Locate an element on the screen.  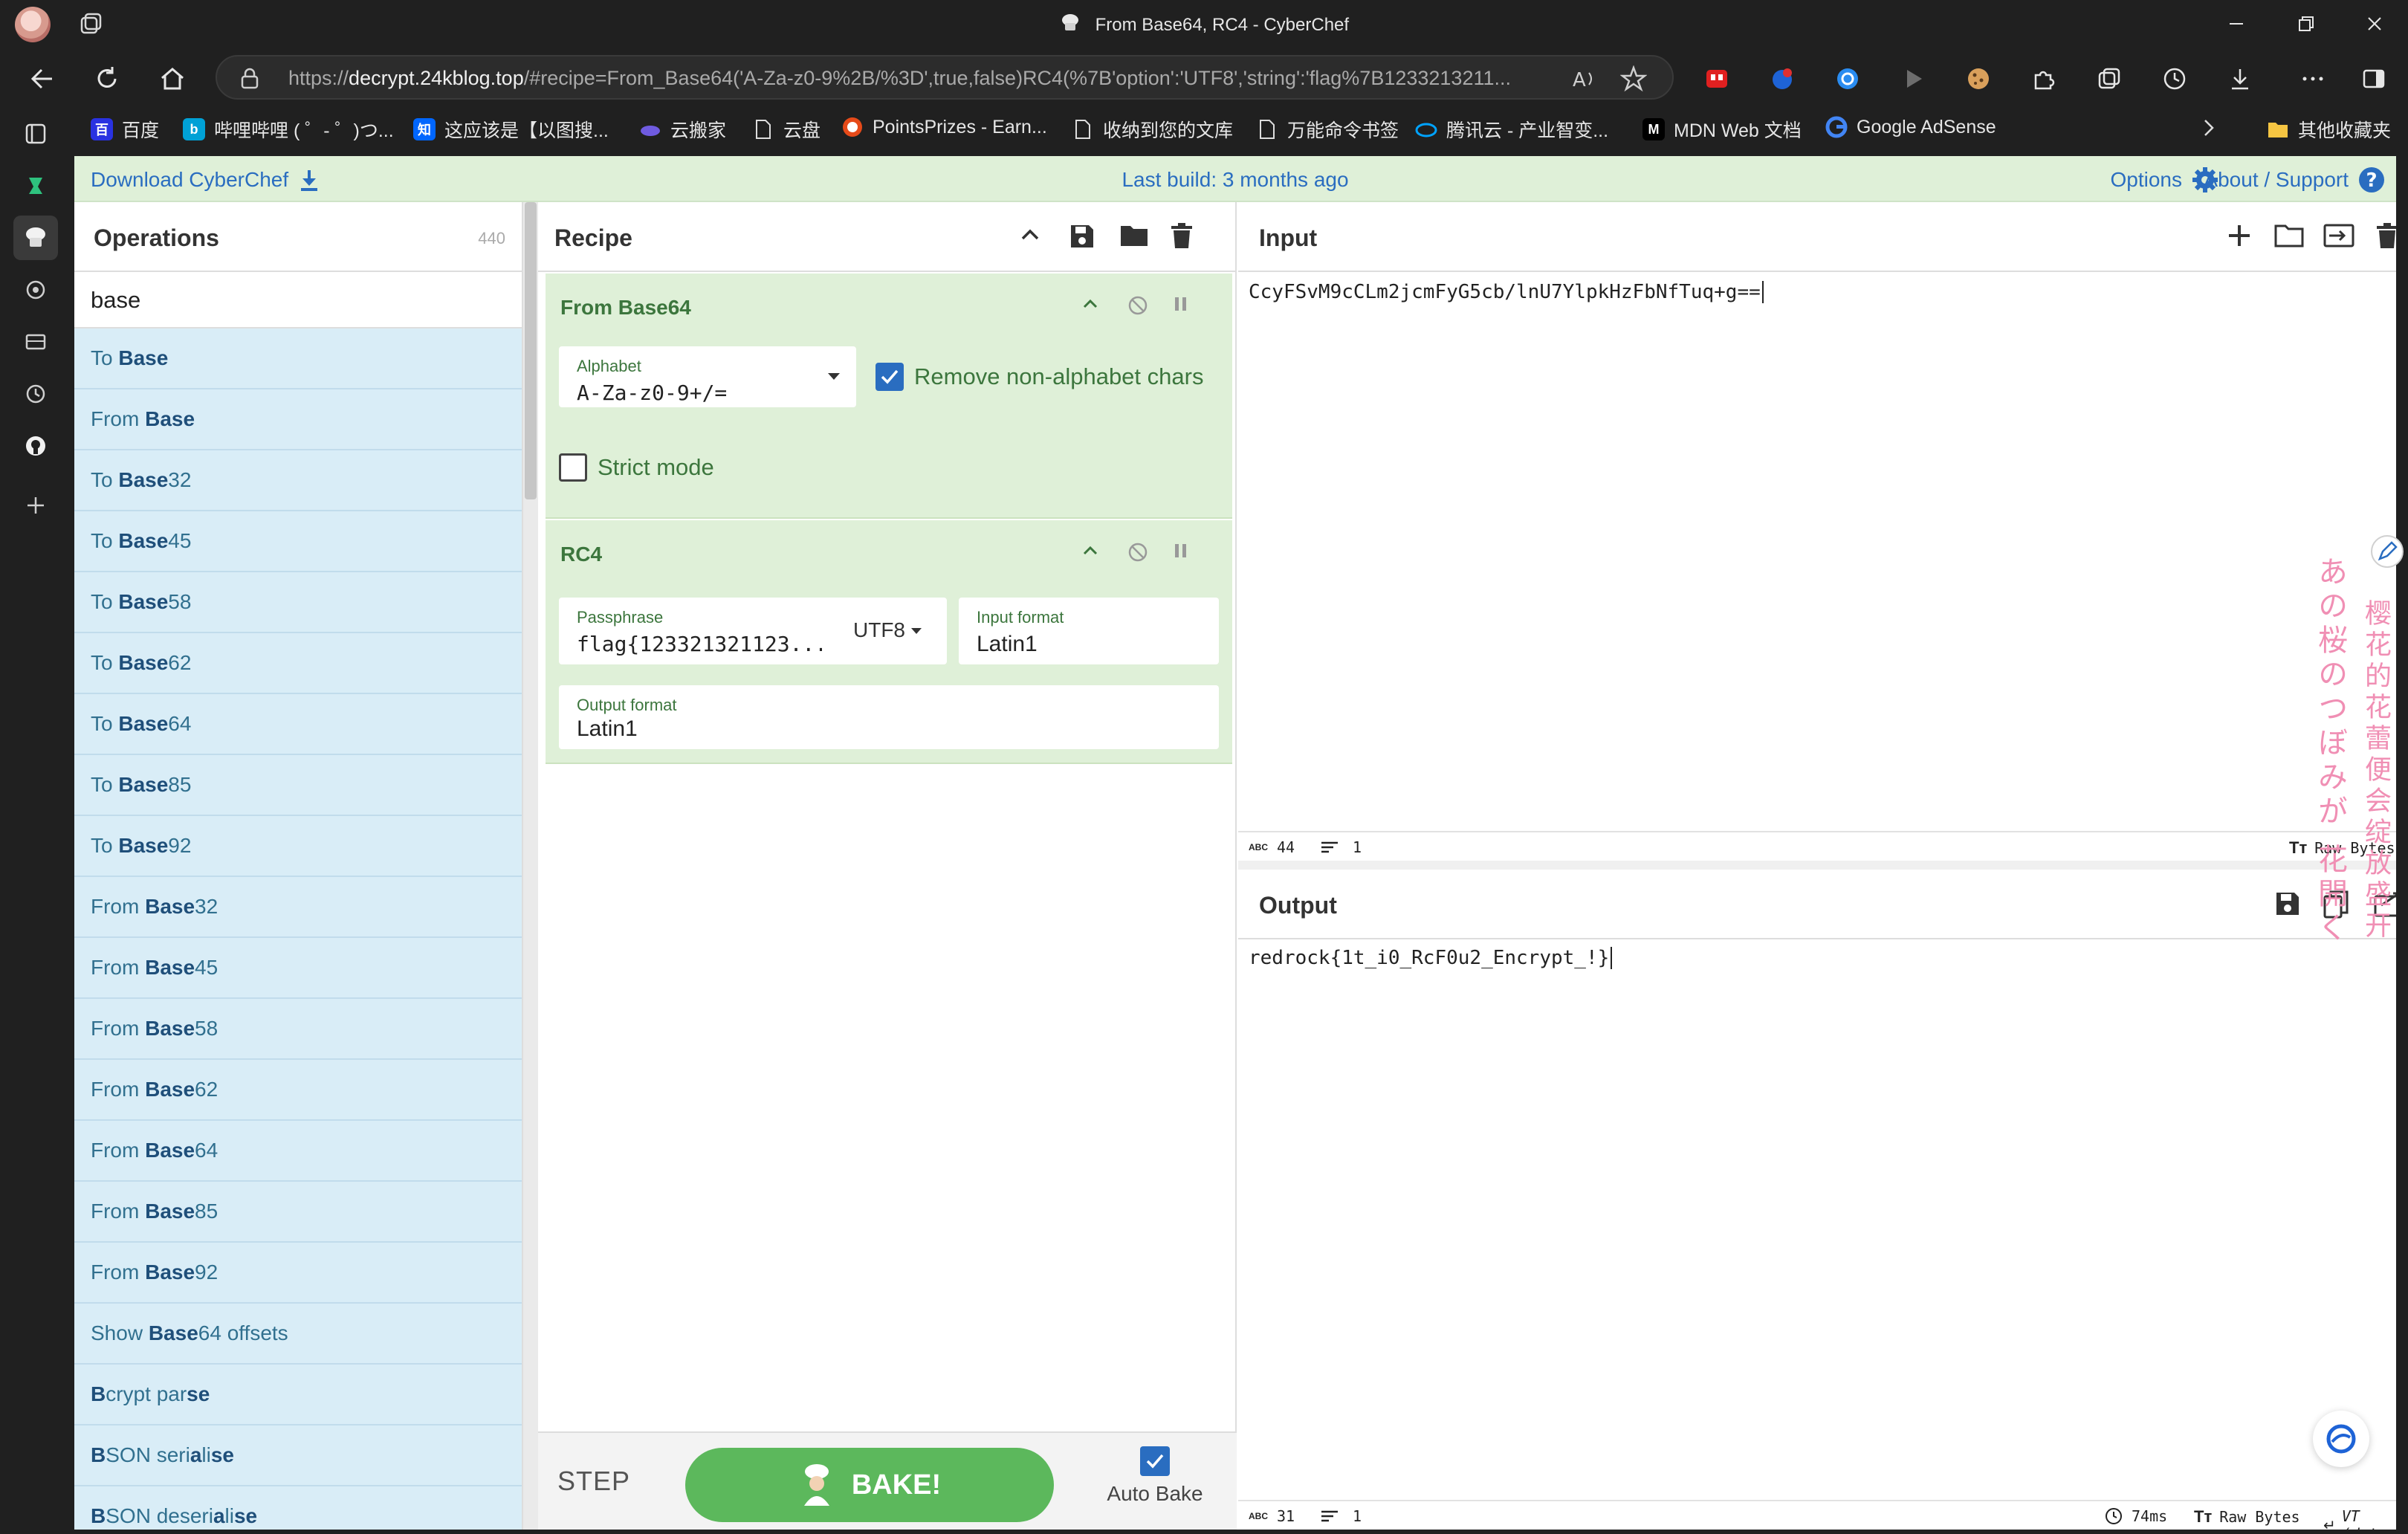
app-tab-github-icon is located at coordinates (36, 446).